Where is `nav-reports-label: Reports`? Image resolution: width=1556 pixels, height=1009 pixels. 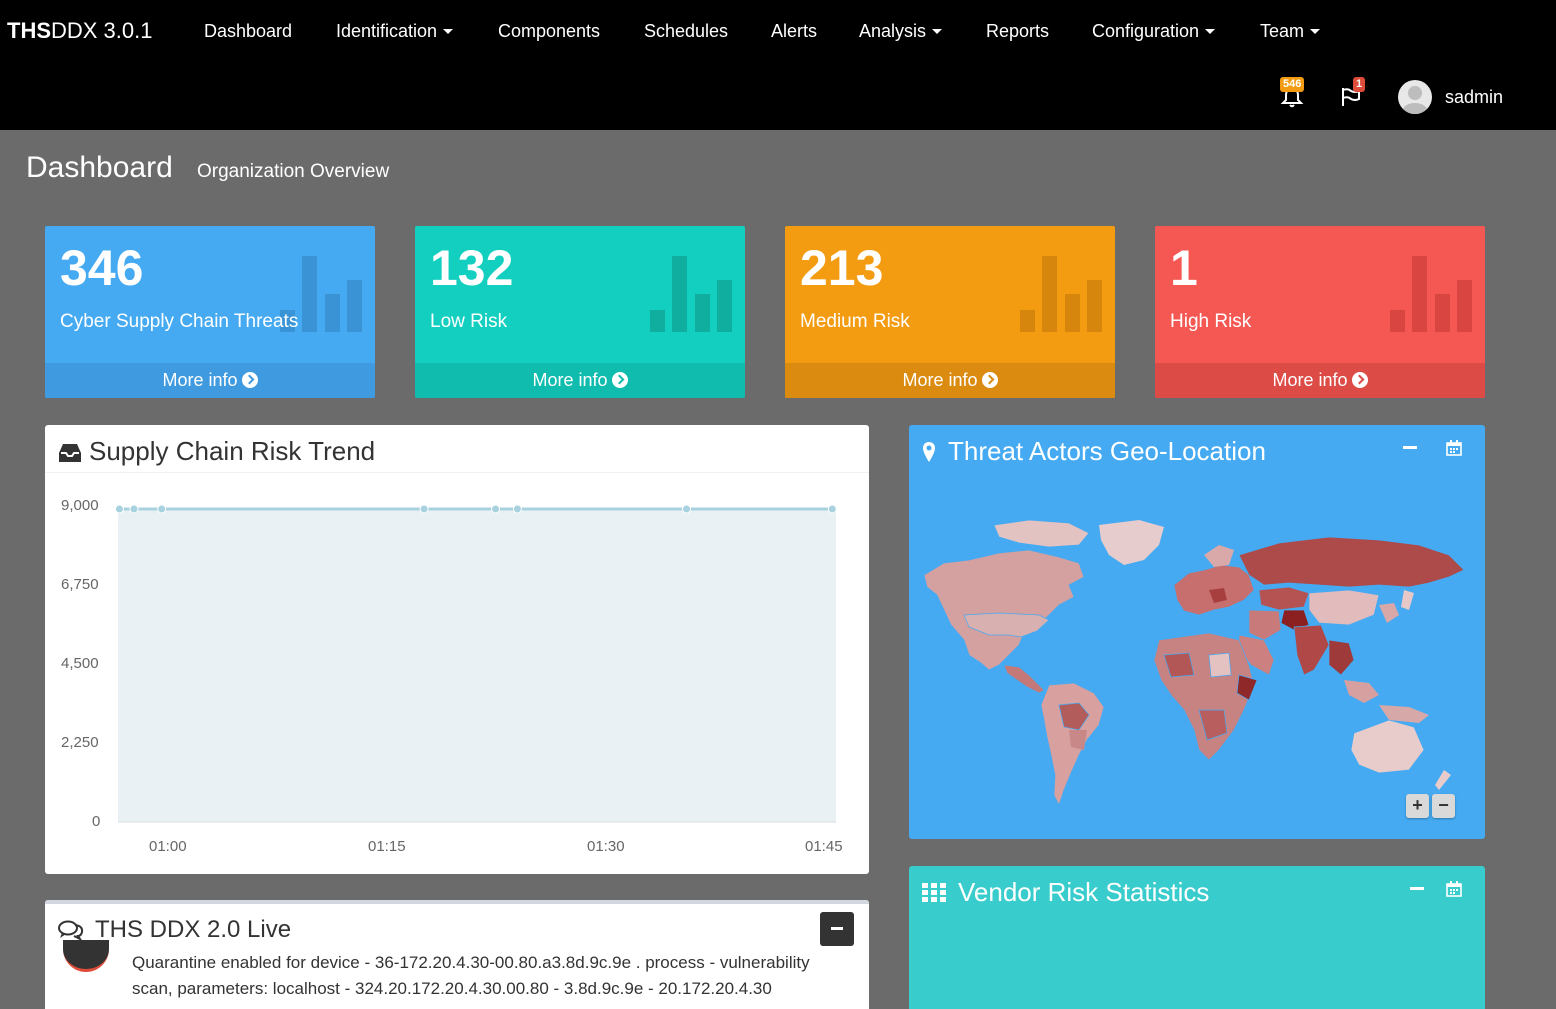
nav-reports-label: Reports is located at coordinates (1018, 31).